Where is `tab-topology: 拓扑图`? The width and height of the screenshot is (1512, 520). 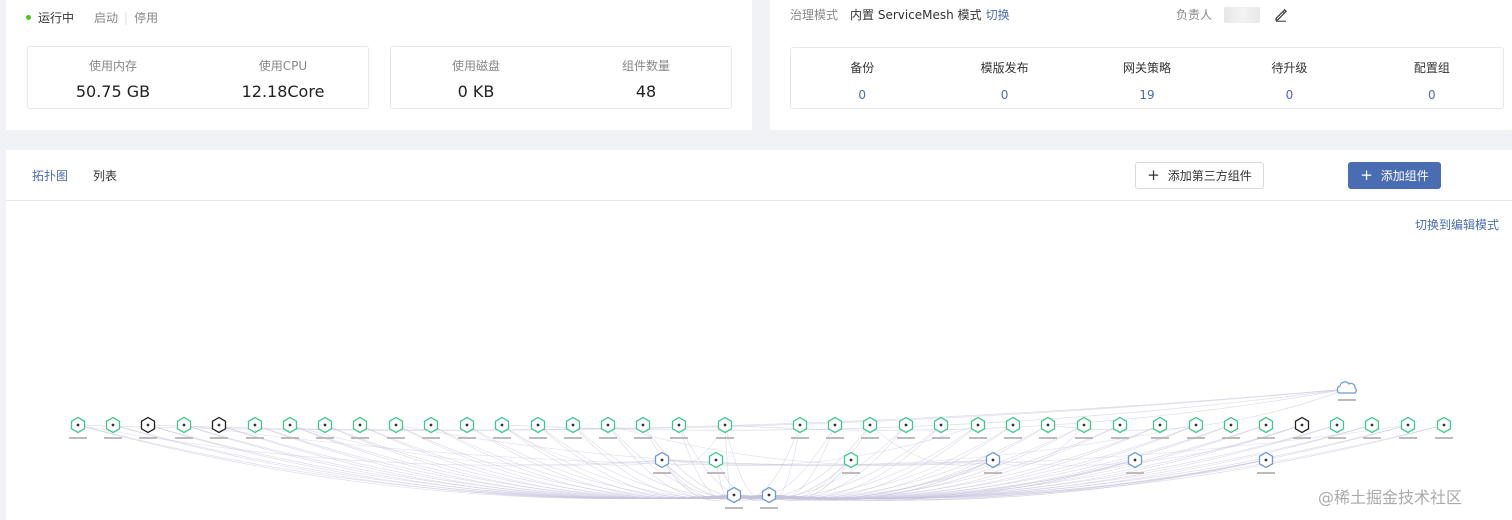 tab-topology: 拓扑图 is located at coordinates (50, 175).